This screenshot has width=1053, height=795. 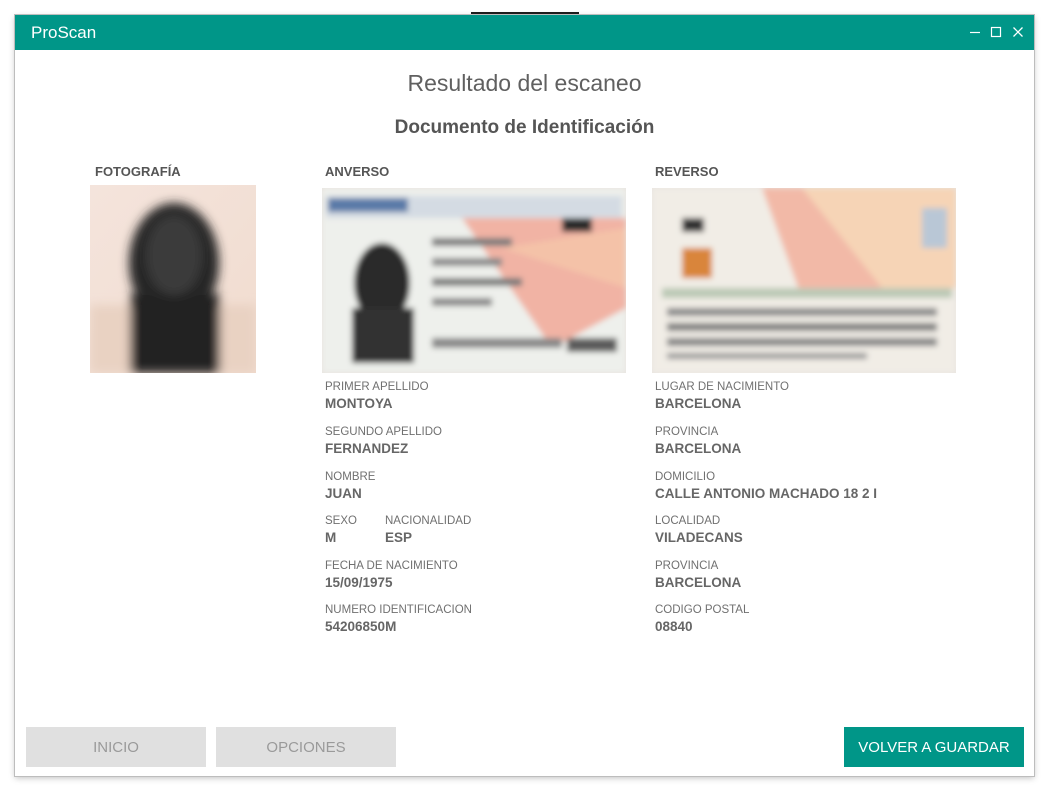 I want to click on minimize-button, so click(x=975, y=32).